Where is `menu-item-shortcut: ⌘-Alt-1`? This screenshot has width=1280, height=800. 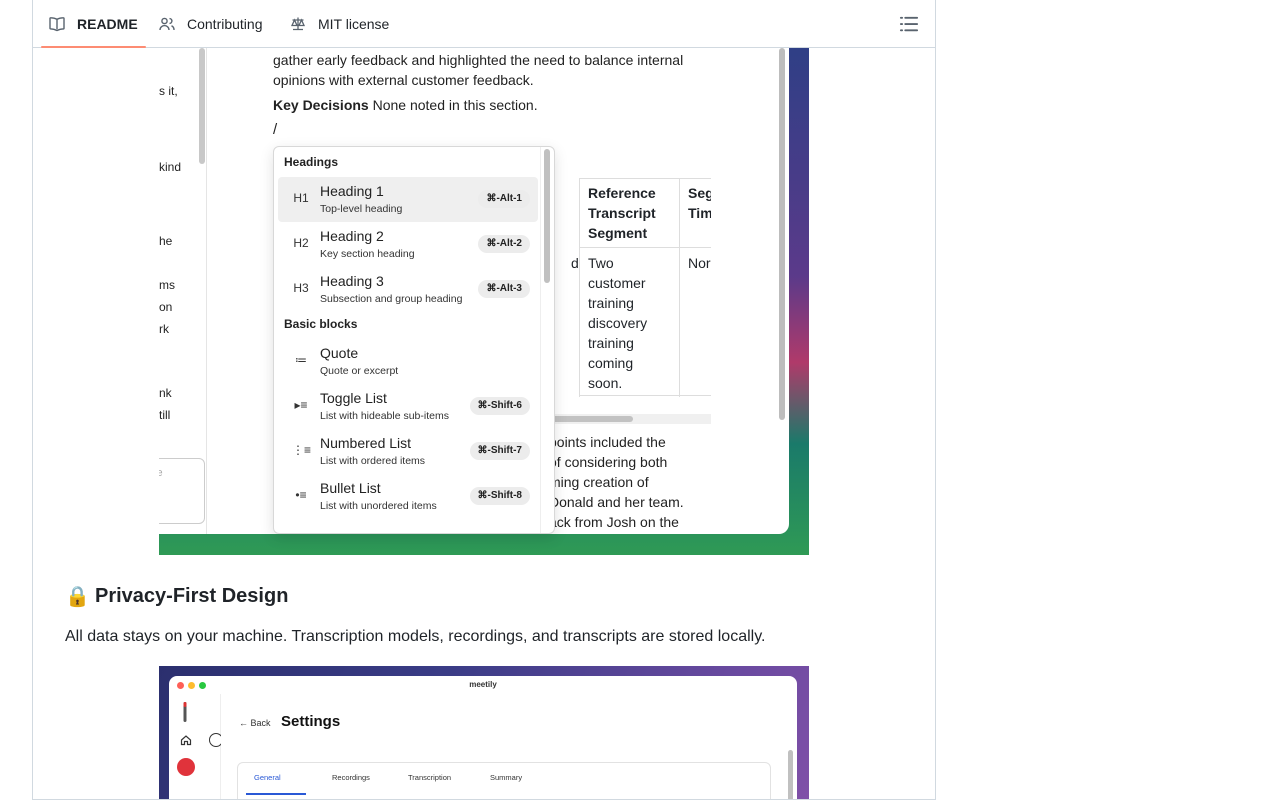 menu-item-shortcut: ⌘-Alt-1 is located at coordinates (504, 199).